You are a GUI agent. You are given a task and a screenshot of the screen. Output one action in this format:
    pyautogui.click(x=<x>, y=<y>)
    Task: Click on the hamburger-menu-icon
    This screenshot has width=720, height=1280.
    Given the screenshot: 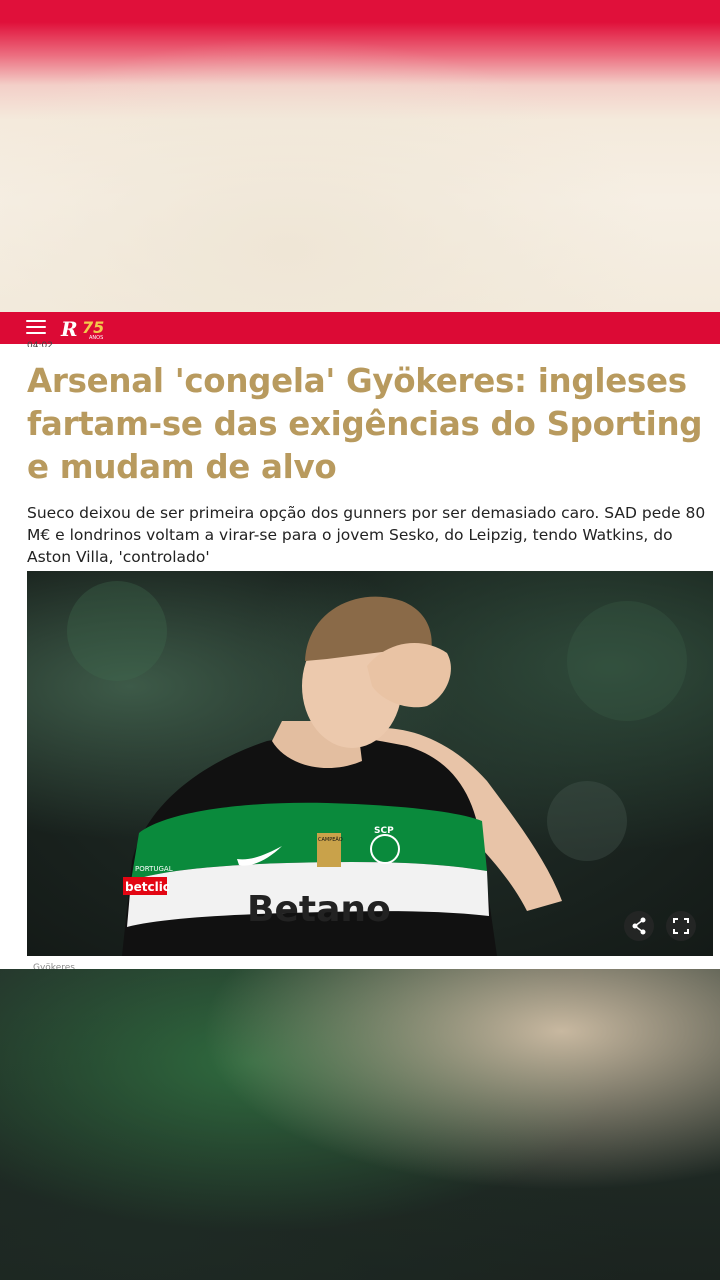 What is the action you would take?
    pyautogui.click(x=36, y=328)
    